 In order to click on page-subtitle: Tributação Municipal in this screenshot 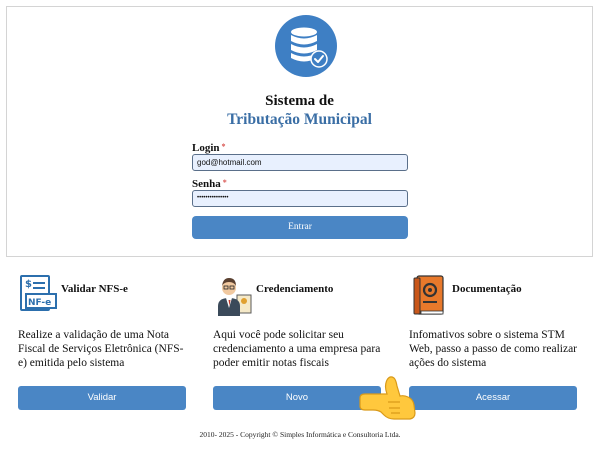, I will do `click(299, 119)`.